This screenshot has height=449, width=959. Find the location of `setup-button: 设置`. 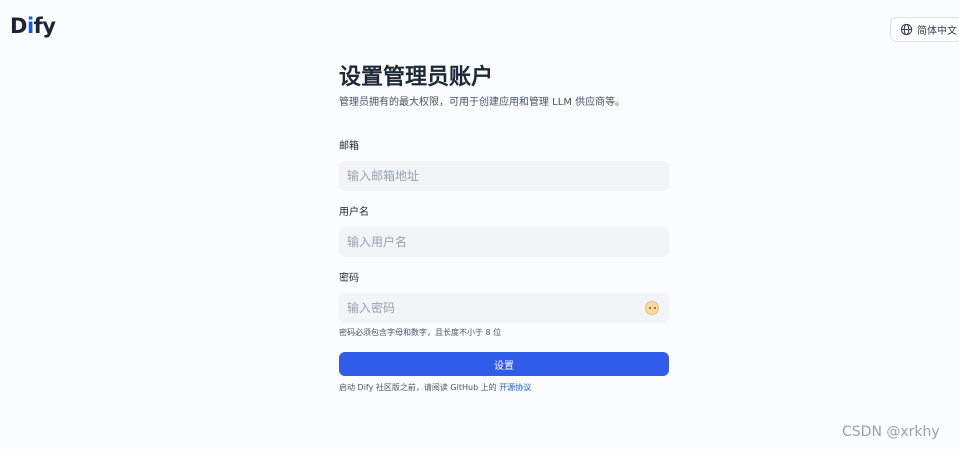

setup-button: 设置 is located at coordinates (504, 364).